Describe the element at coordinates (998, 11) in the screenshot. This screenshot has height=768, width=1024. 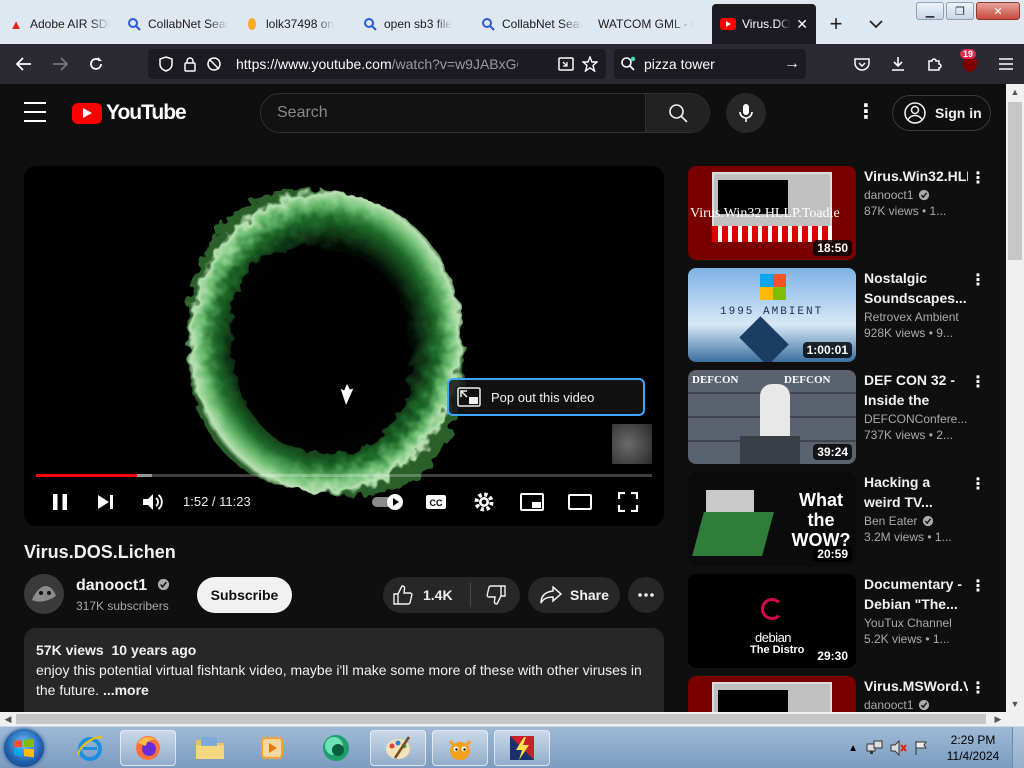
I see `close-window-button: ✕` at that location.